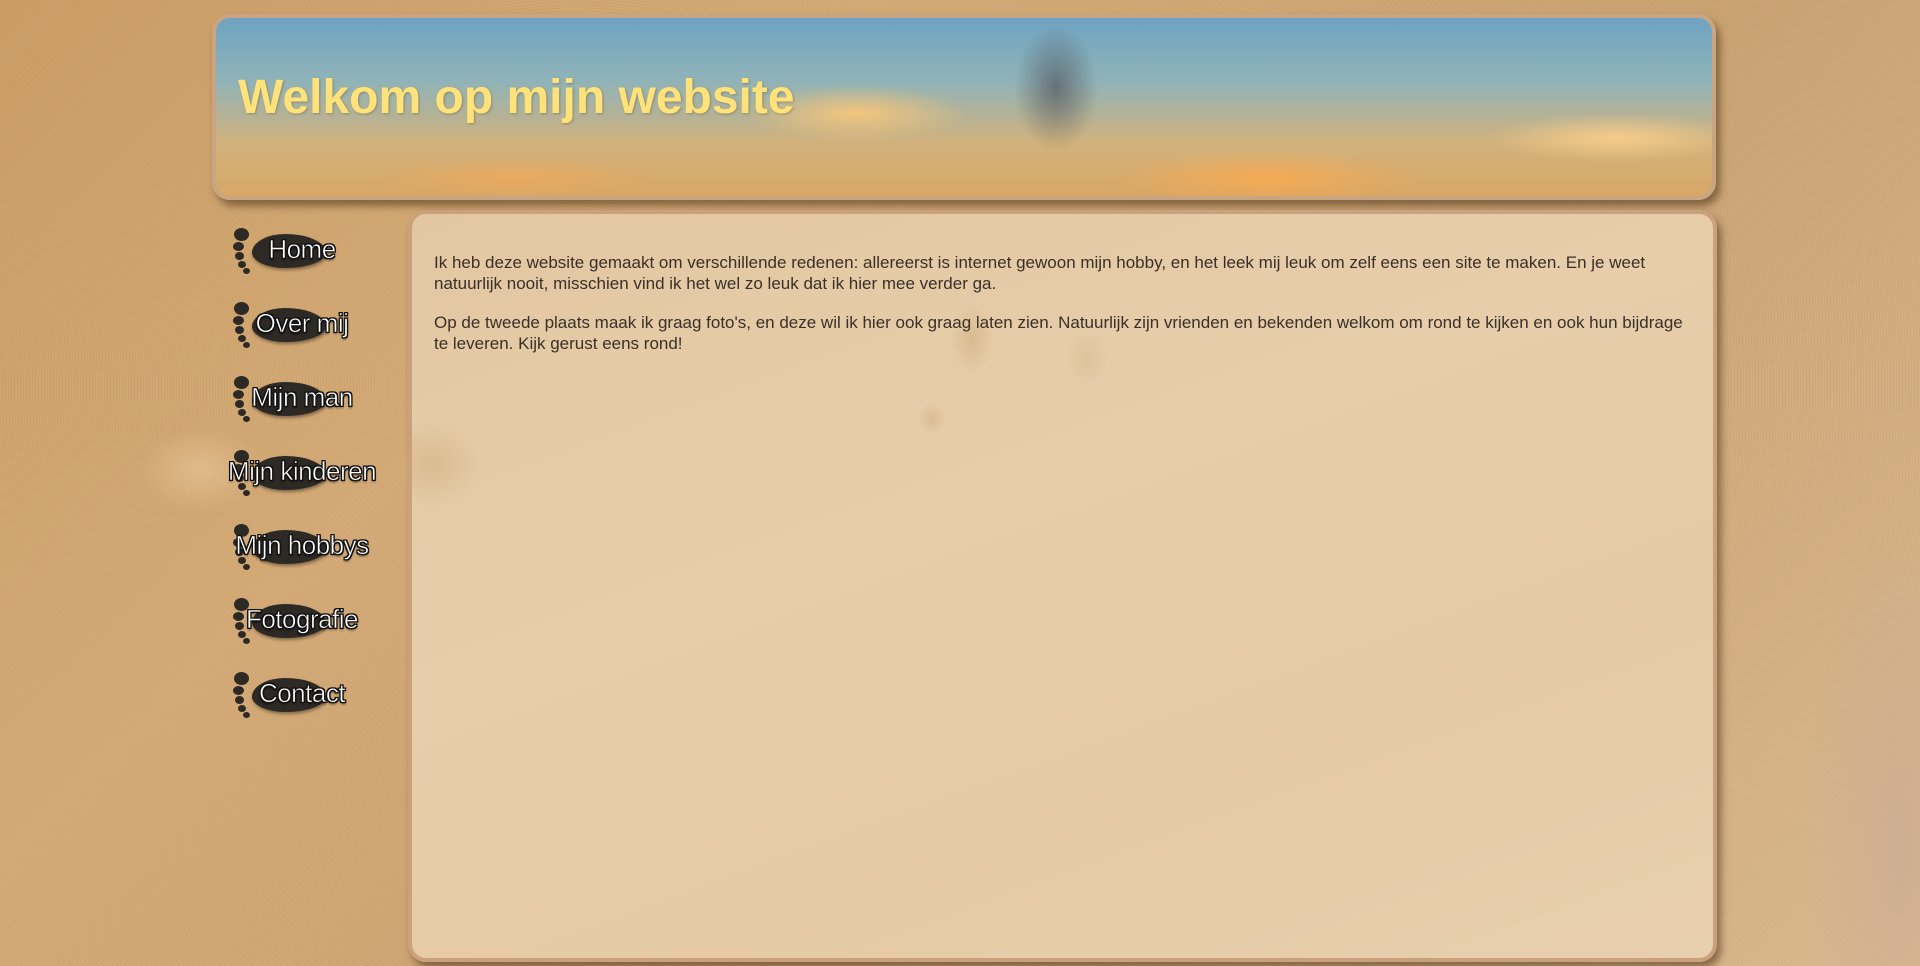 The height and width of the screenshot is (966, 1920). I want to click on nav-item-mijn-hobbys: Mijn hobbys, so click(302, 555).